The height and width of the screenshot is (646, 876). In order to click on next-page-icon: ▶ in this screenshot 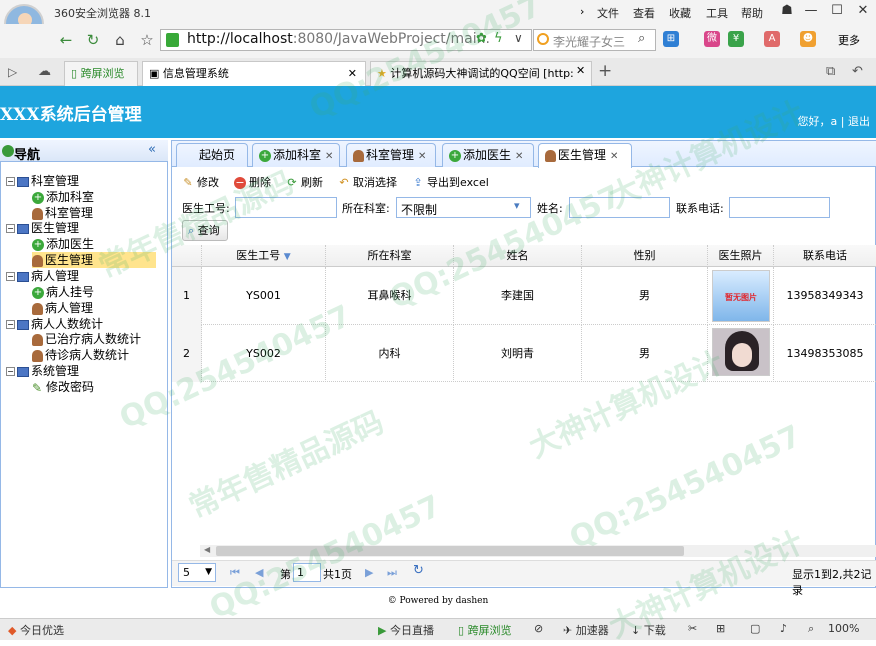, I will do `click(369, 572)`.